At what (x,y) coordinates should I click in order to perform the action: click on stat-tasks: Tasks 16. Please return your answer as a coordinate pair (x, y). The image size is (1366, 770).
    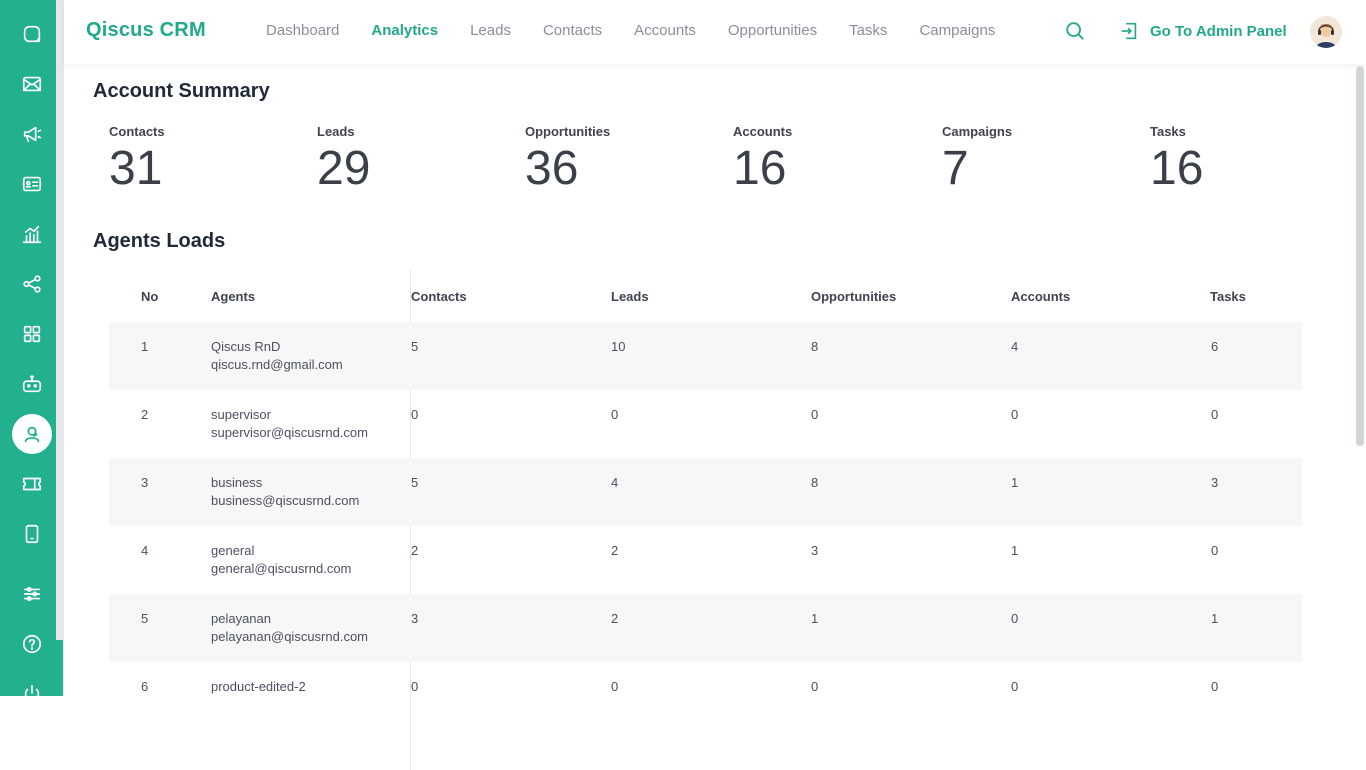
    Looking at the image, I should click on (1176, 158).